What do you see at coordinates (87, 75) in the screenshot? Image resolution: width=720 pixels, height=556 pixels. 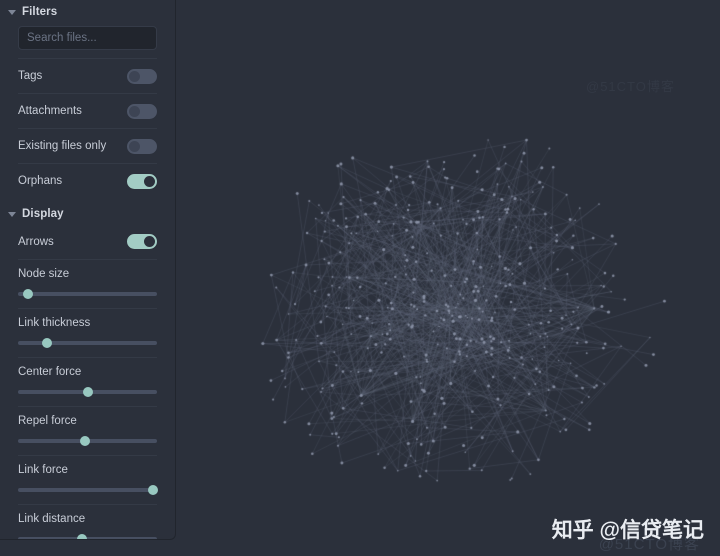 I see `filter-row-tags: Tags` at bounding box center [87, 75].